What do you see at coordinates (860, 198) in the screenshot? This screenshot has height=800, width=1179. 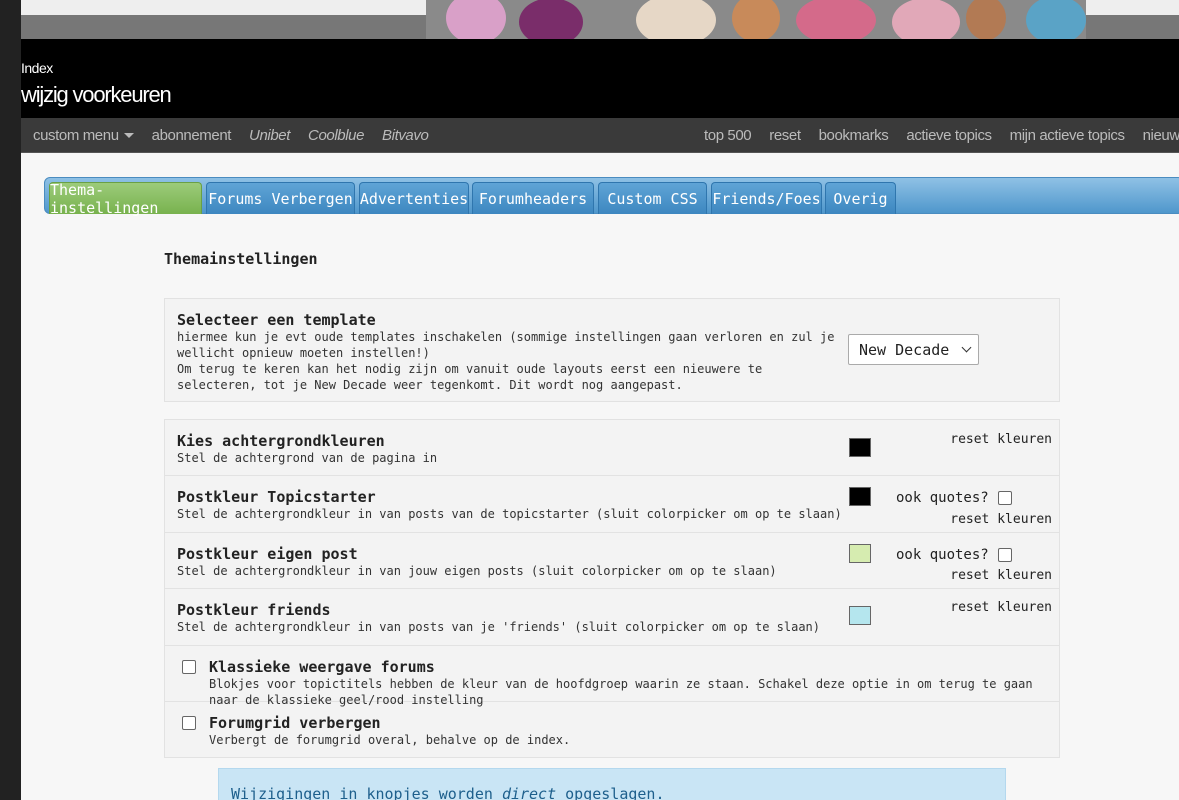 I see `tab-overig: Overig` at bounding box center [860, 198].